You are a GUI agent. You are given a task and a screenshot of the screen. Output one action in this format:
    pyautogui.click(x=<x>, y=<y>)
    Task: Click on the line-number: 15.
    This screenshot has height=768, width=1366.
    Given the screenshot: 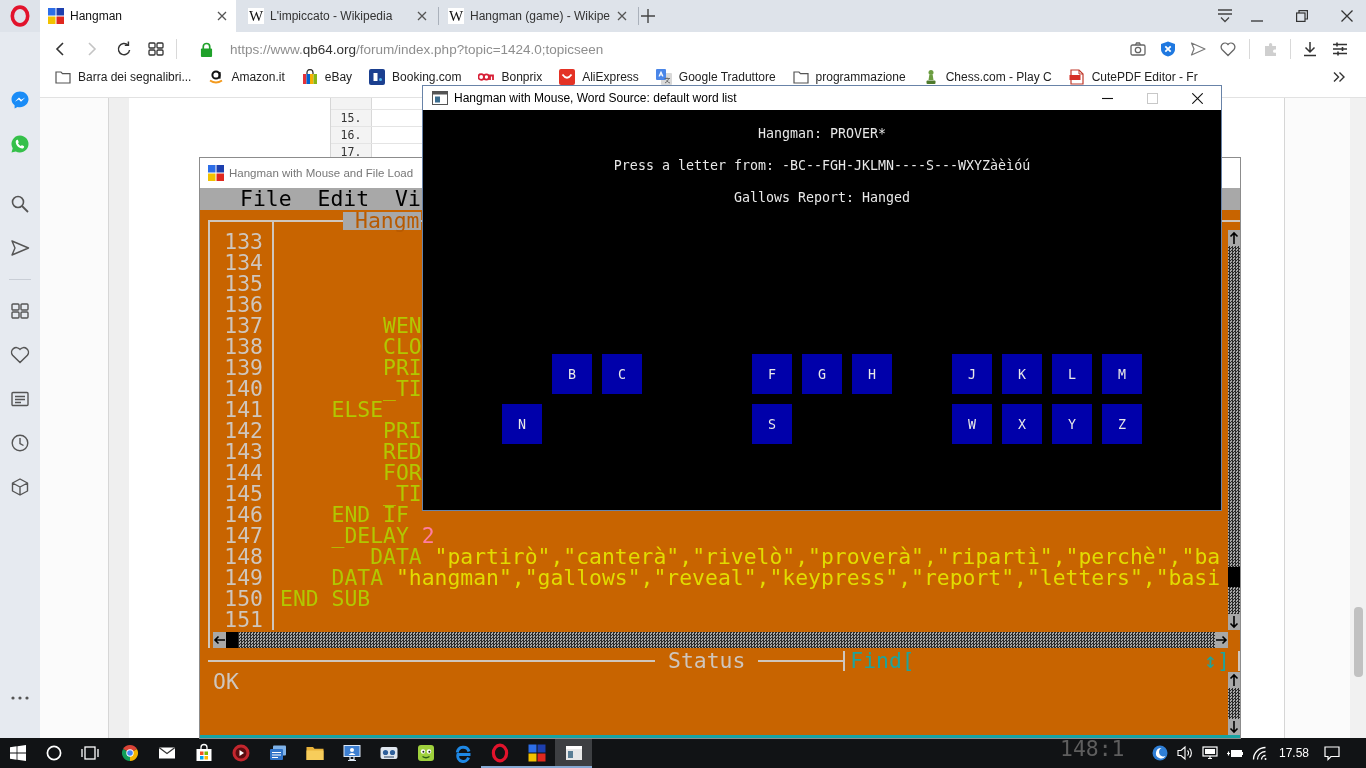 What is the action you would take?
    pyautogui.click(x=351, y=118)
    